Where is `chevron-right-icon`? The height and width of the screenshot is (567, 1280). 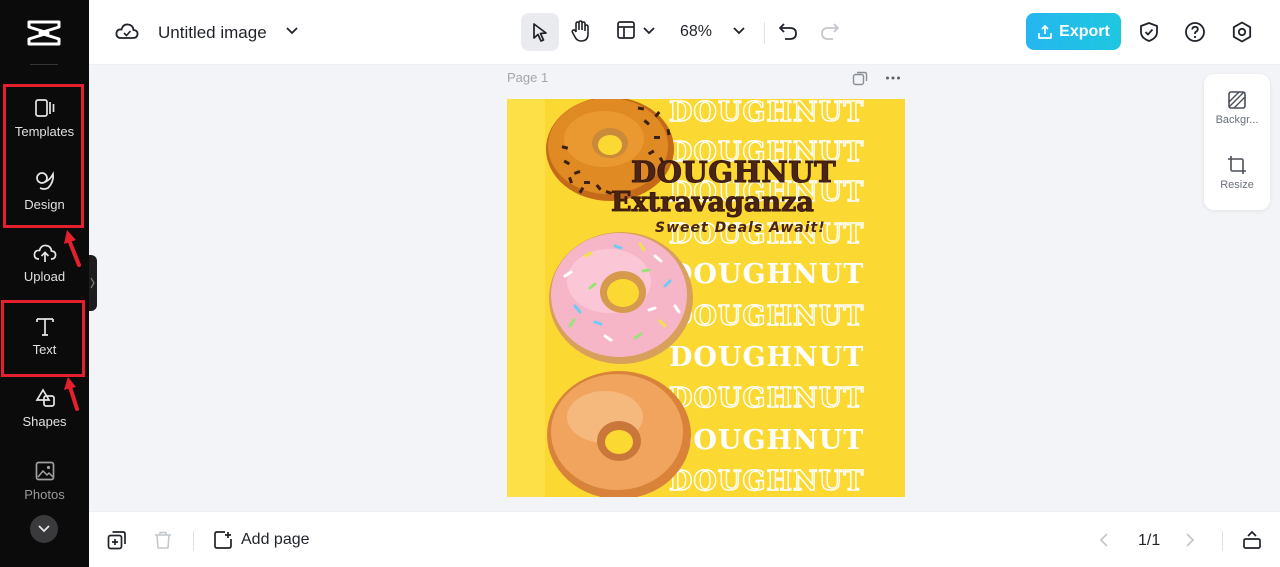 chevron-right-icon is located at coordinates (92, 283).